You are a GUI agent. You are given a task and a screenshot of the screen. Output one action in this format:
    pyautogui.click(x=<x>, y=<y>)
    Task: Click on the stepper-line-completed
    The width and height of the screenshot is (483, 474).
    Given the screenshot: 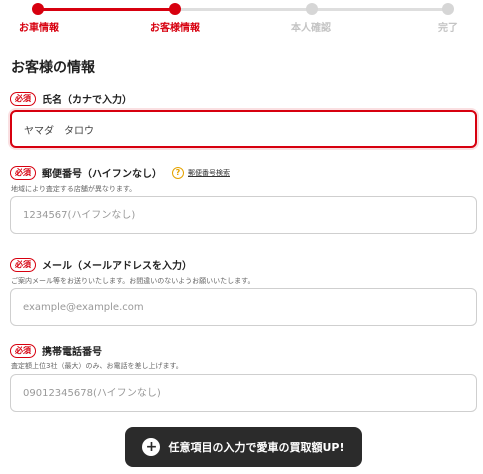 What is the action you would take?
    pyautogui.click(x=106, y=9)
    